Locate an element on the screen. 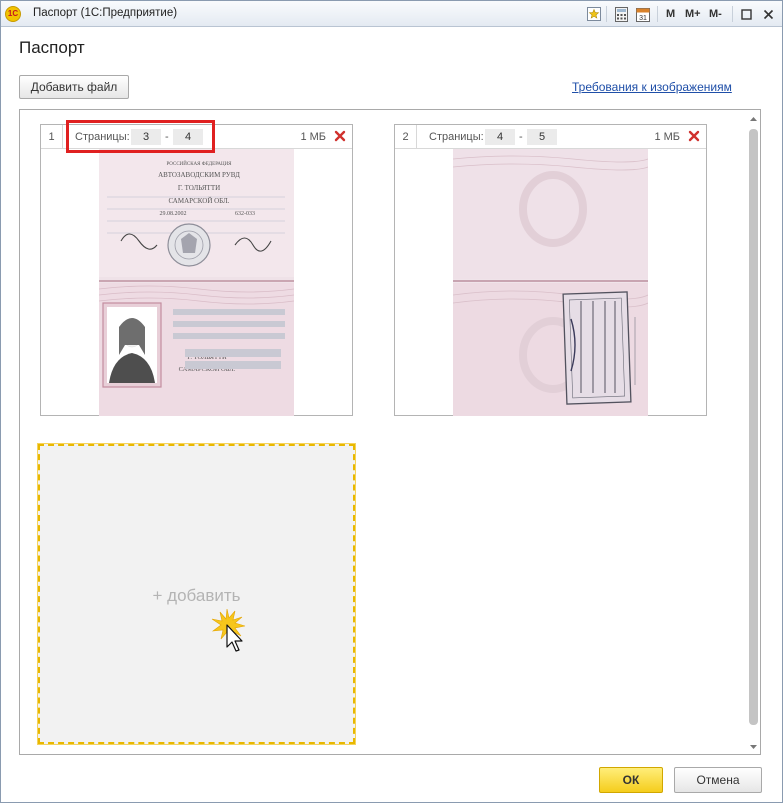 The height and width of the screenshot is (803, 783). title-bar: 1С Паспорт (1С:Предприятие) 31 M M+ M- is located at coordinates (391, 14).